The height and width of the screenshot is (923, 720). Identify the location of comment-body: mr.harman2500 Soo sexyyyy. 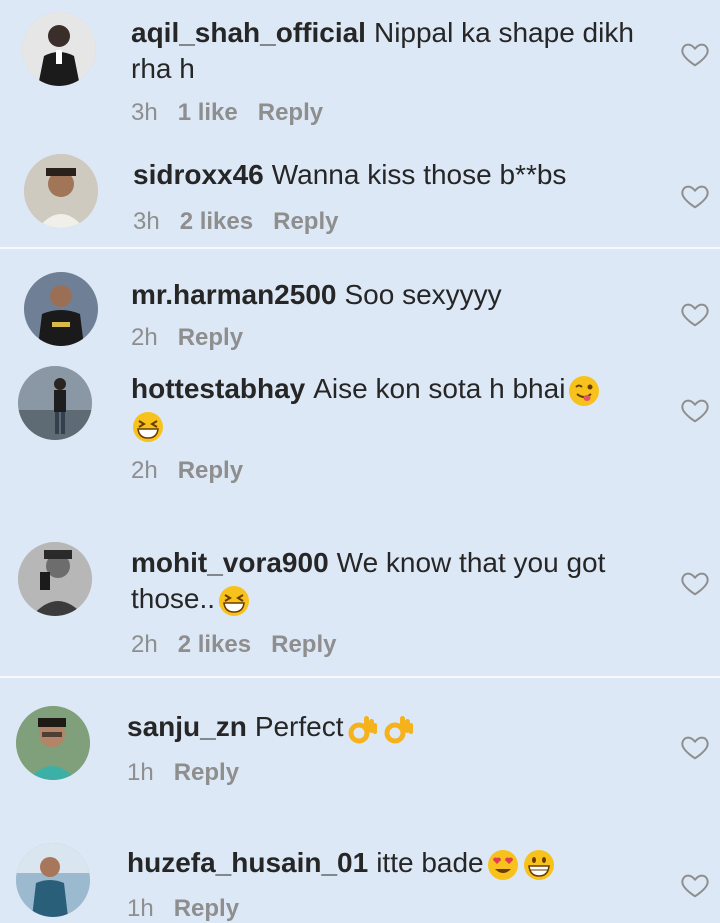
(391, 295).